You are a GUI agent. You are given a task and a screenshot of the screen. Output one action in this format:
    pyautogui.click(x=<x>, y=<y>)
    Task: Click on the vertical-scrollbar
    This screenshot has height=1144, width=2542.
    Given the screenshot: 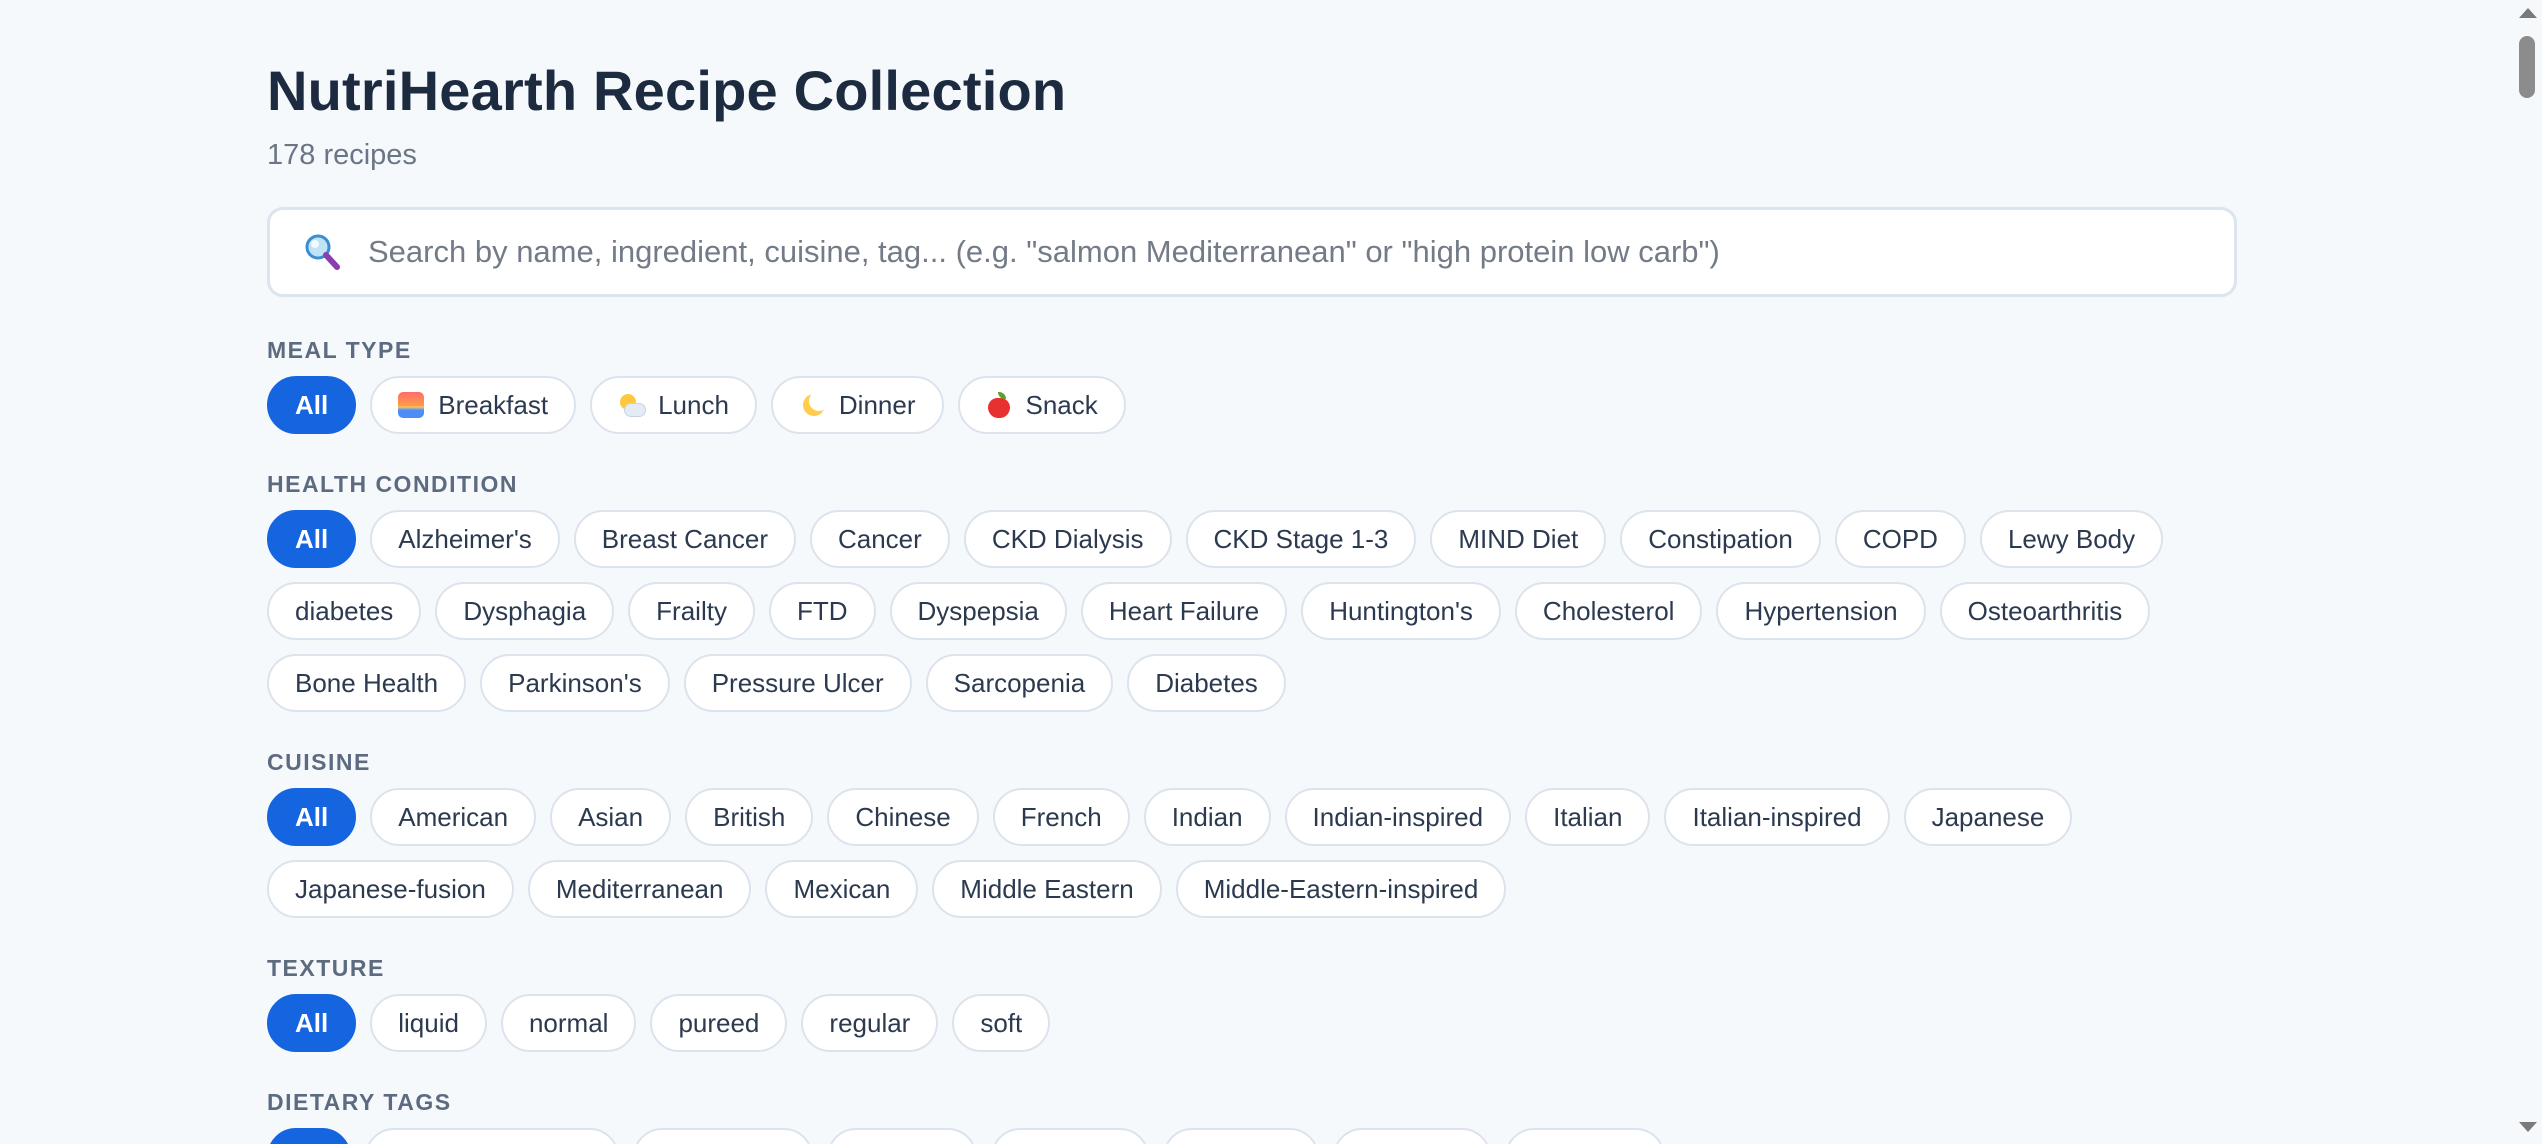 What is the action you would take?
    pyautogui.click(x=2527, y=572)
    